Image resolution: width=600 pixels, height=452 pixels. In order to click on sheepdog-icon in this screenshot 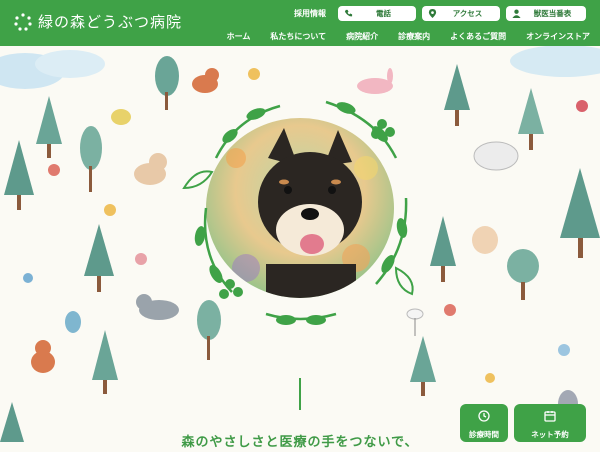, I will do `click(496, 156)`.